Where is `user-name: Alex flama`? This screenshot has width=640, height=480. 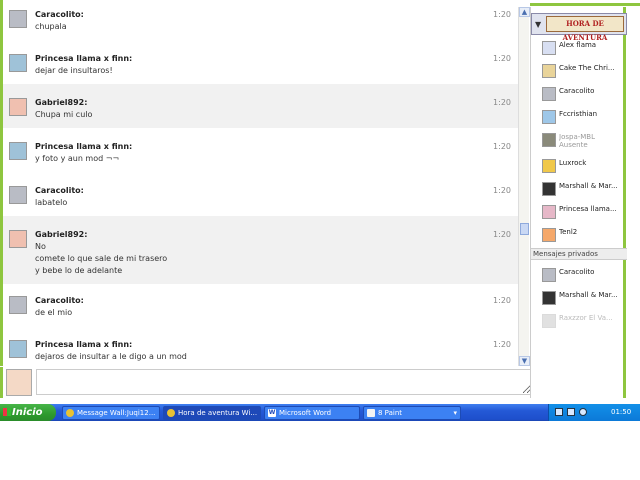
user-name: Alex flama is located at coordinates (578, 45).